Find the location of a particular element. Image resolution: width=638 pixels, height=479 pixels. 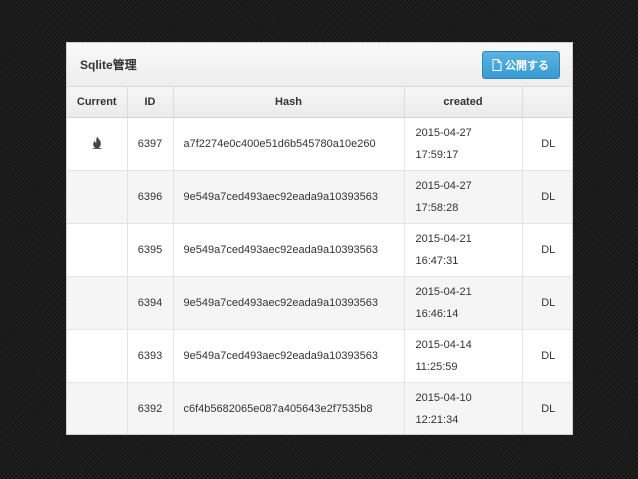

flame-icon is located at coordinates (97, 144).